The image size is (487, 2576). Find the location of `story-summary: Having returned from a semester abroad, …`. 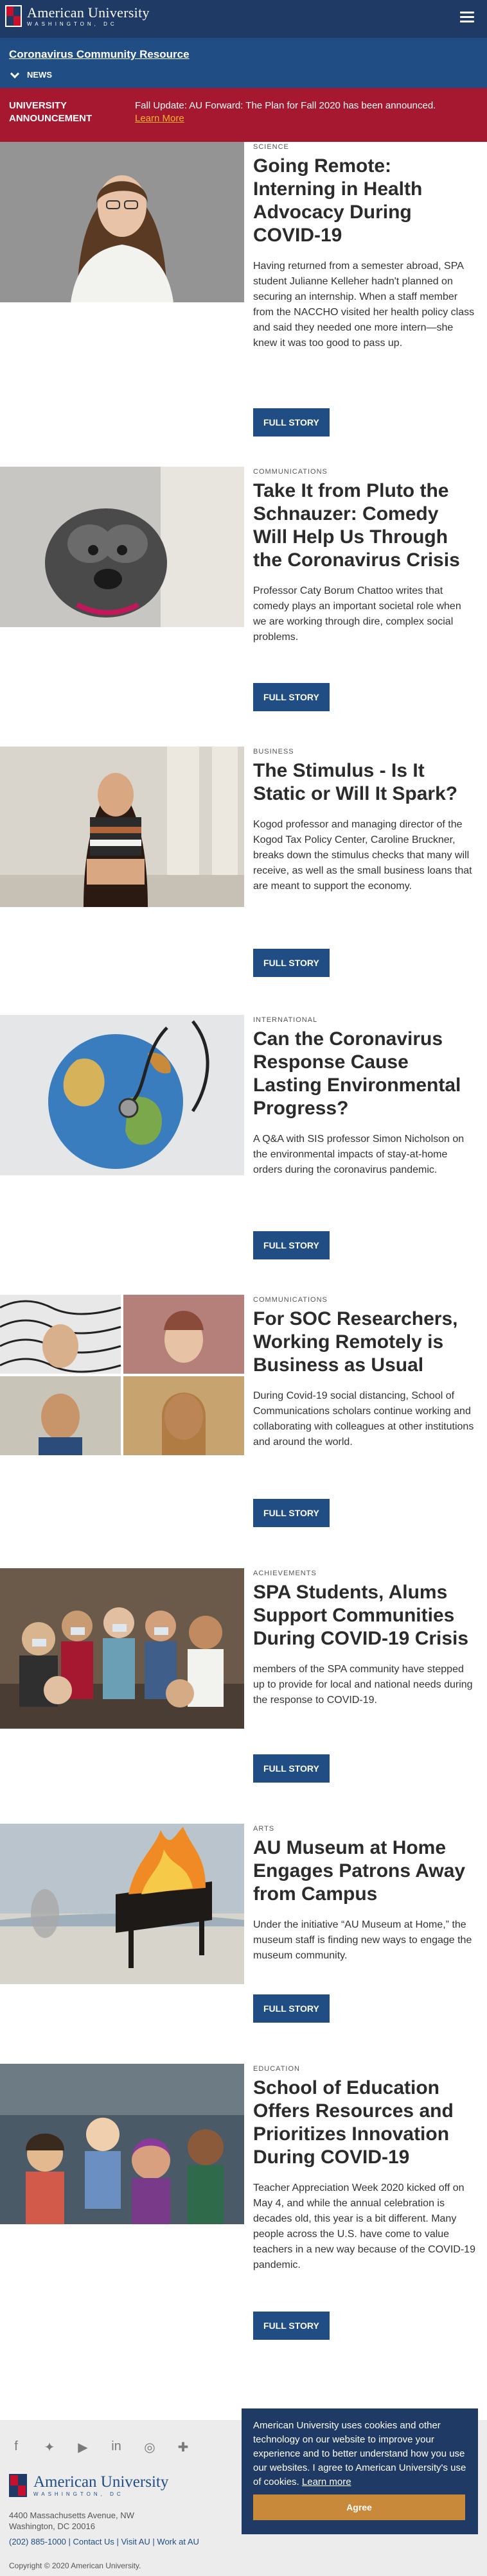

story-summary: Having returned from a semester abroad, … is located at coordinates (364, 305).